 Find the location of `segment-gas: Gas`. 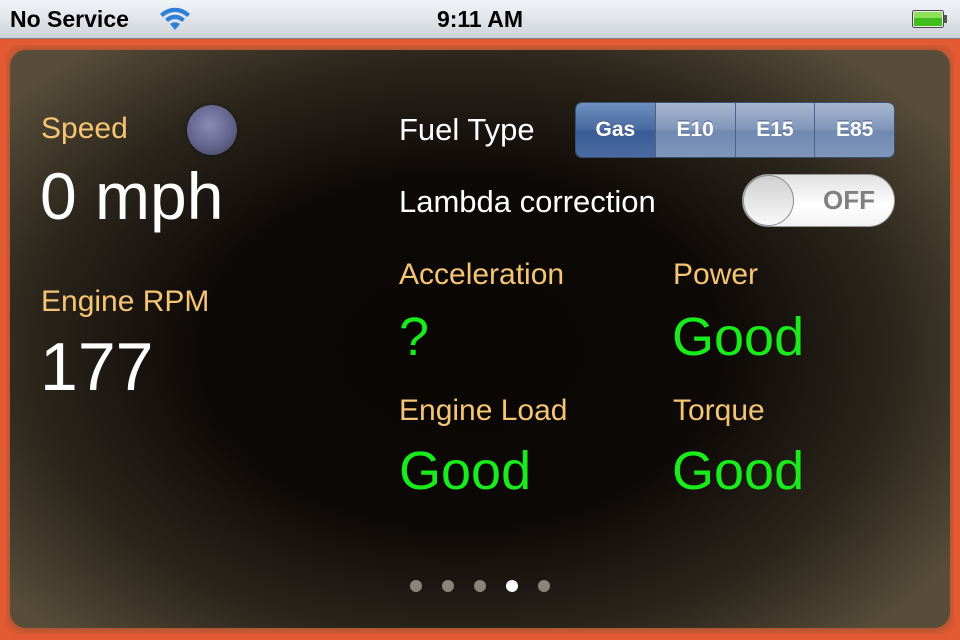

segment-gas: Gas is located at coordinates (615, 130).